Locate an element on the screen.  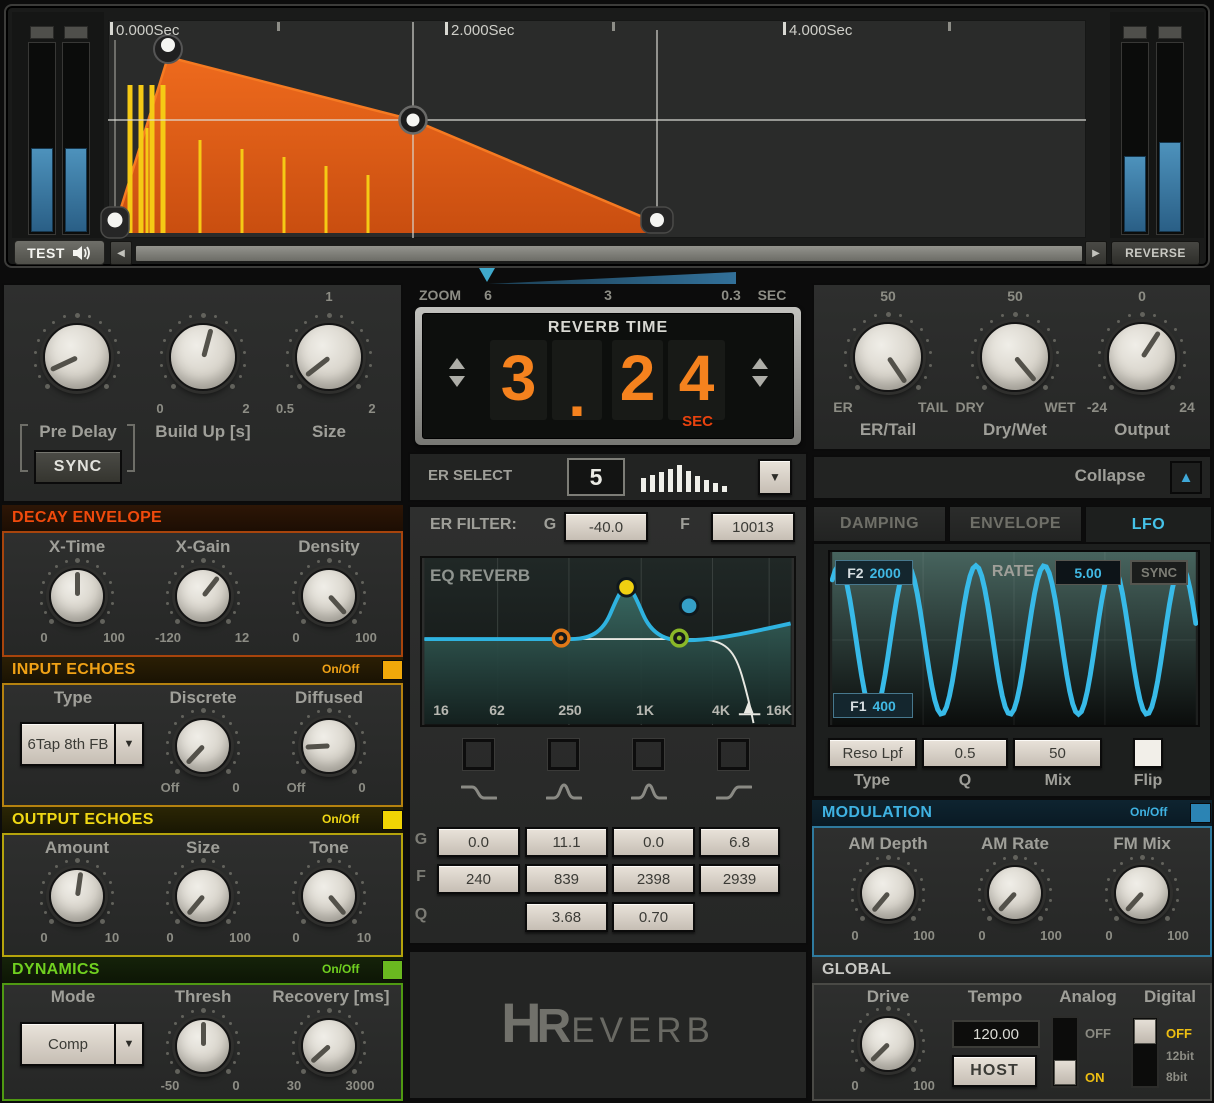
amount-knob is located at coordinates (77, 890).